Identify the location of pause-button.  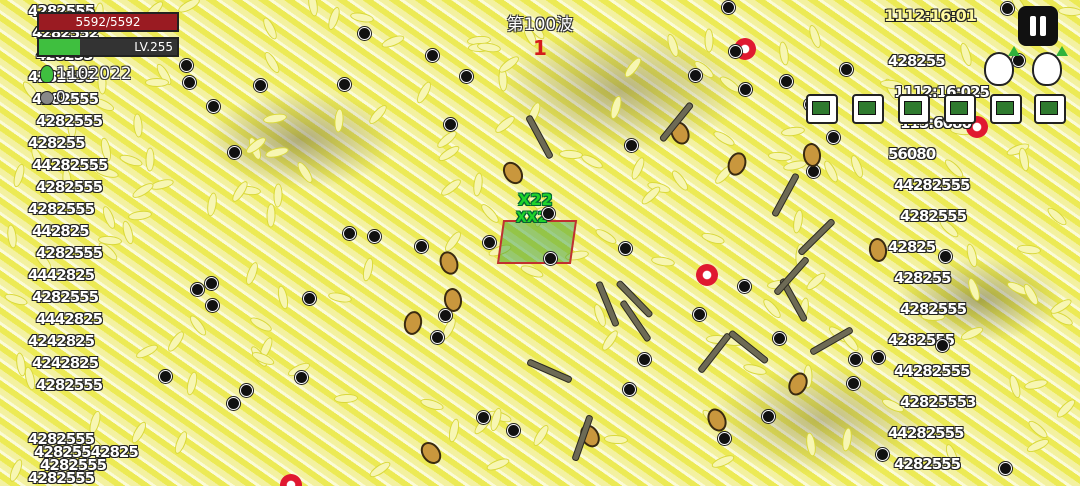
(1038, 26).